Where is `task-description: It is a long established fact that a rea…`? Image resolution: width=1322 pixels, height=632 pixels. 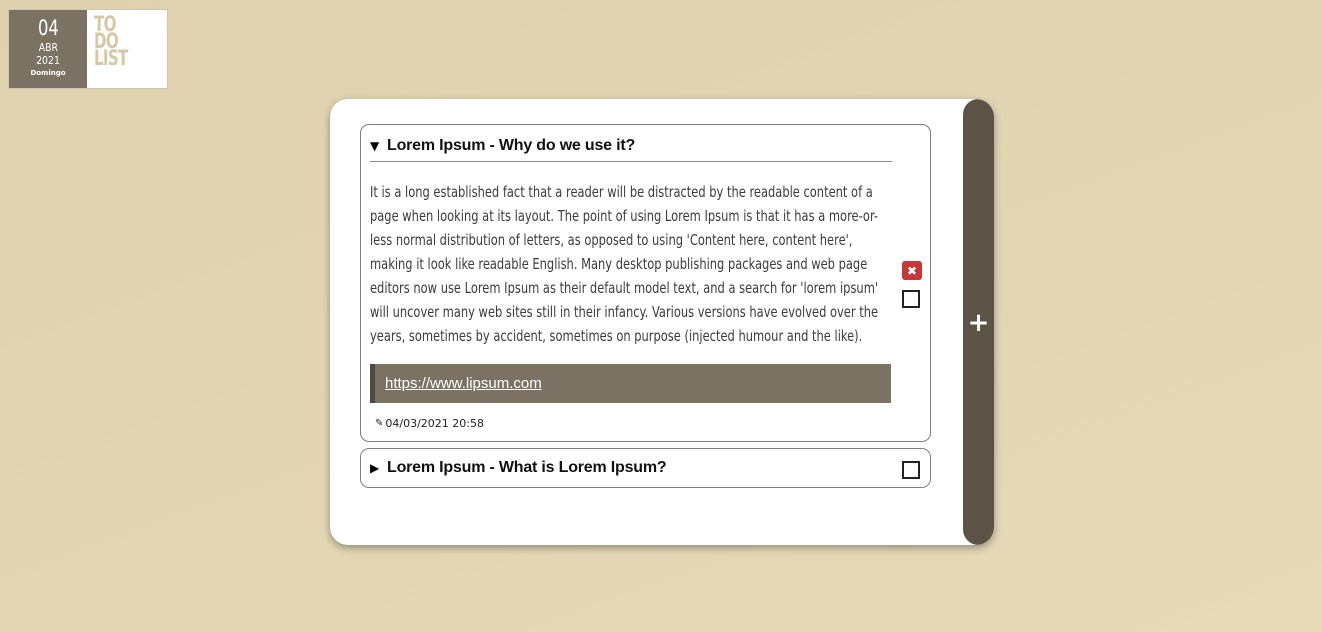
task-description: It is a long established fact that a rea… is located at coordinates (624, 264).